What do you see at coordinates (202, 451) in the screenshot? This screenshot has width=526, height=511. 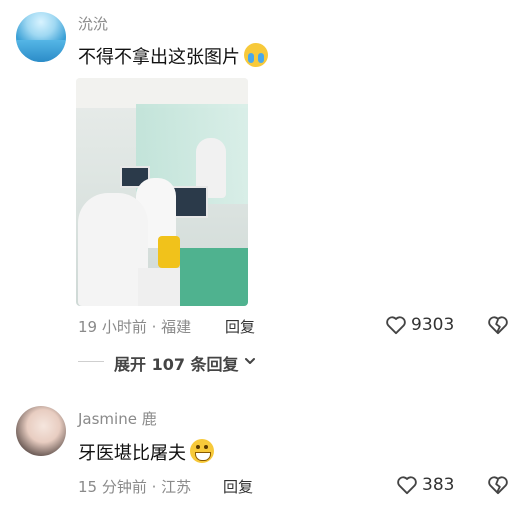 I see `grinning-emoji-icon` at bounding box center [202, 451].